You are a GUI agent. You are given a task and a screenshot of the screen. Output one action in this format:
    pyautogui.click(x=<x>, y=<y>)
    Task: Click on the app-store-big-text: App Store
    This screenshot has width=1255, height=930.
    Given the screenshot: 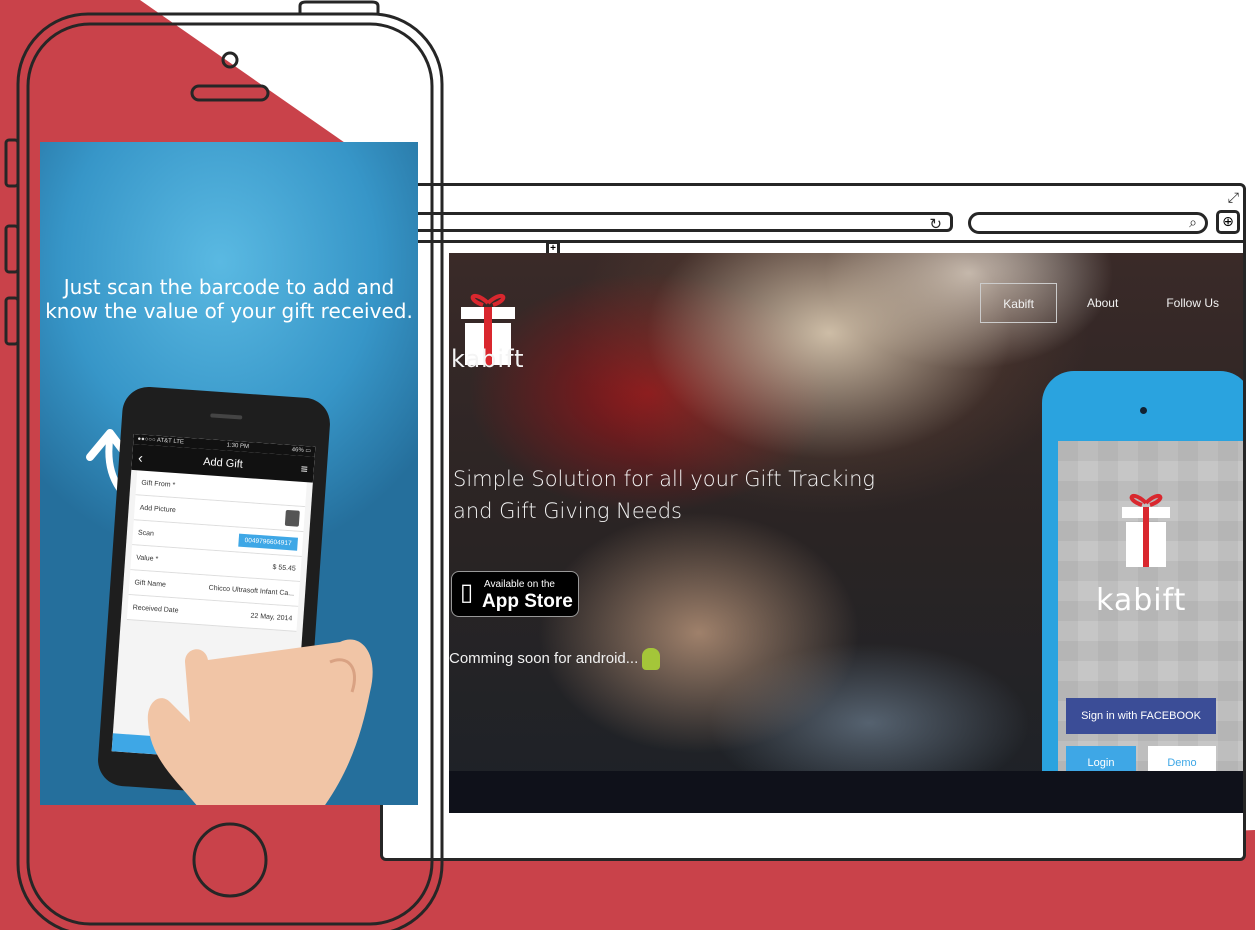 What is the action you would take?
    pyautogui.click(x=527, y=601)
    